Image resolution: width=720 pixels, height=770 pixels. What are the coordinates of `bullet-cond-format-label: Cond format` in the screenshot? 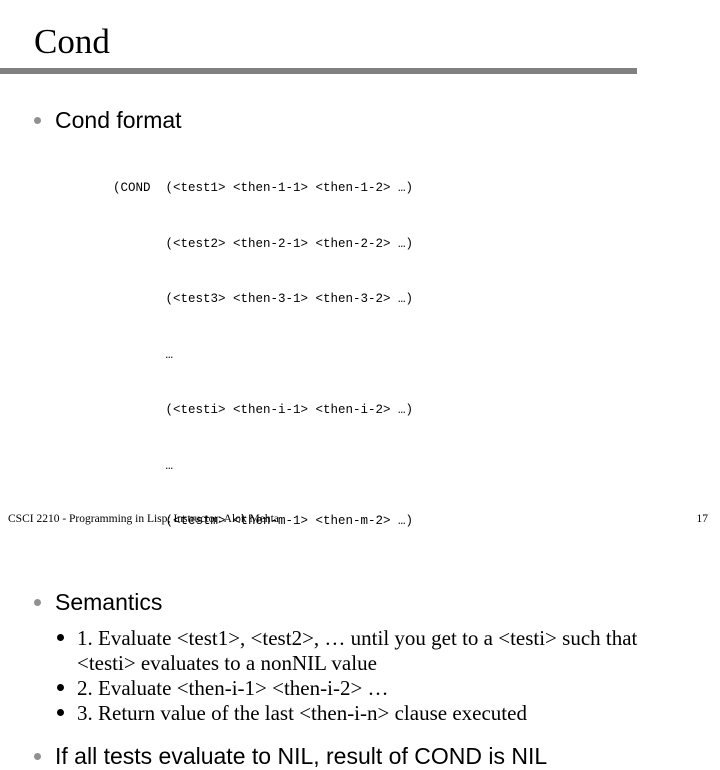 It's located at (118, 120).